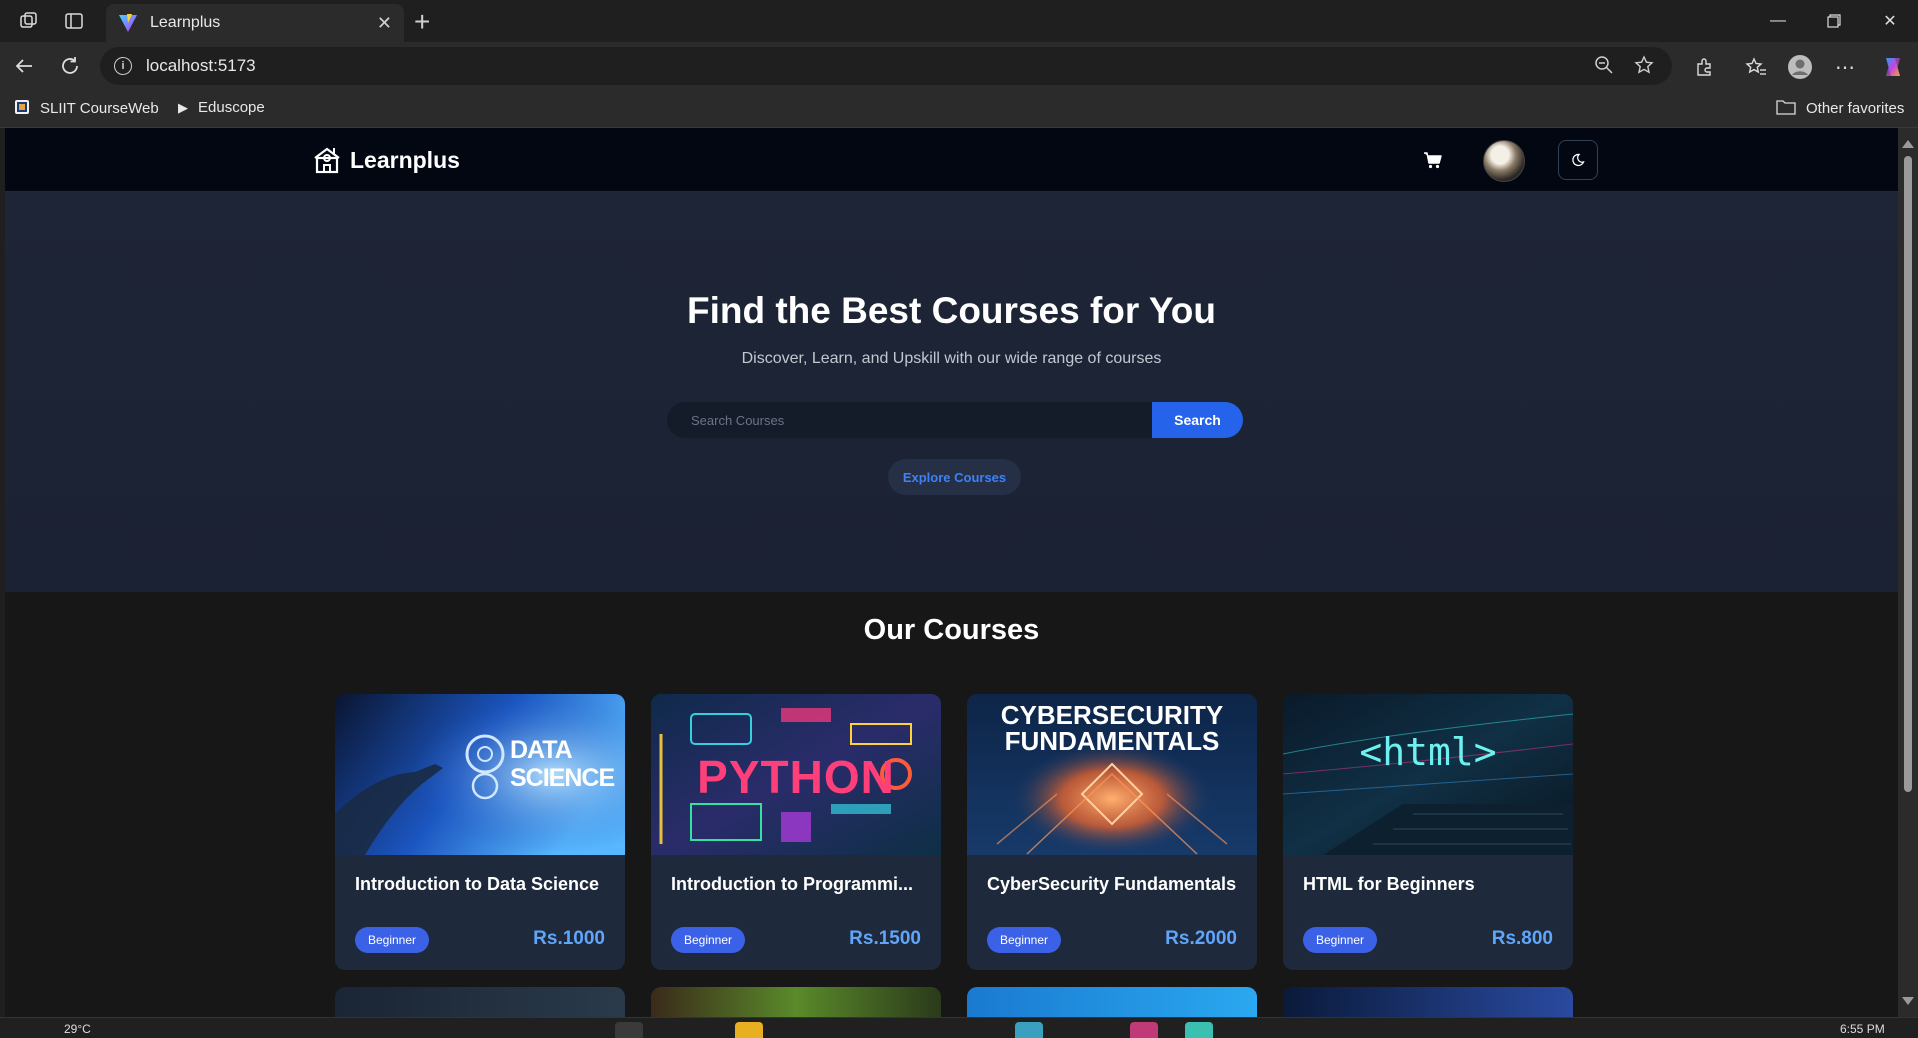  I want to click on favorite-star-icon, so click(1644, 67).